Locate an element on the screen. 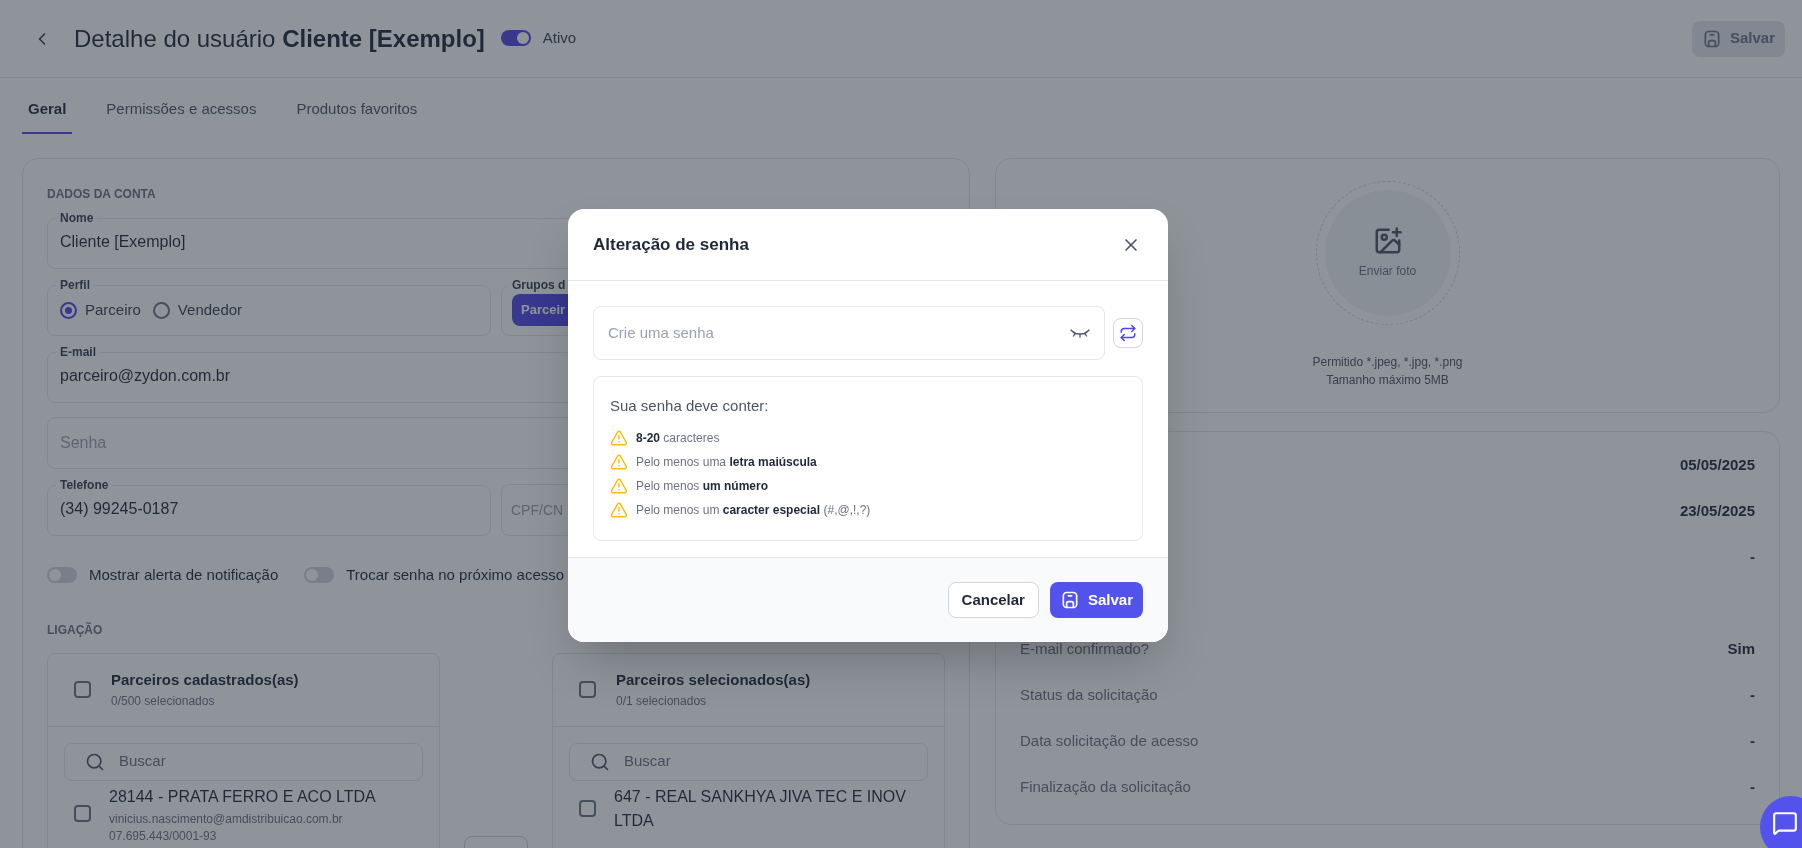  field-label: Perfil is located at coordinates (75, 285).